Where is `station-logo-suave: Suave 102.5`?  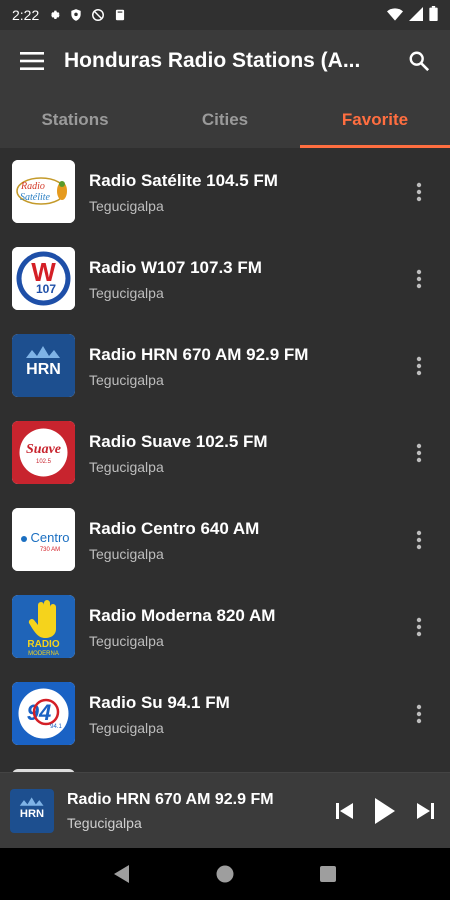 station-logo-suave: Suave 102.5 is located at coordinates (43, 452).